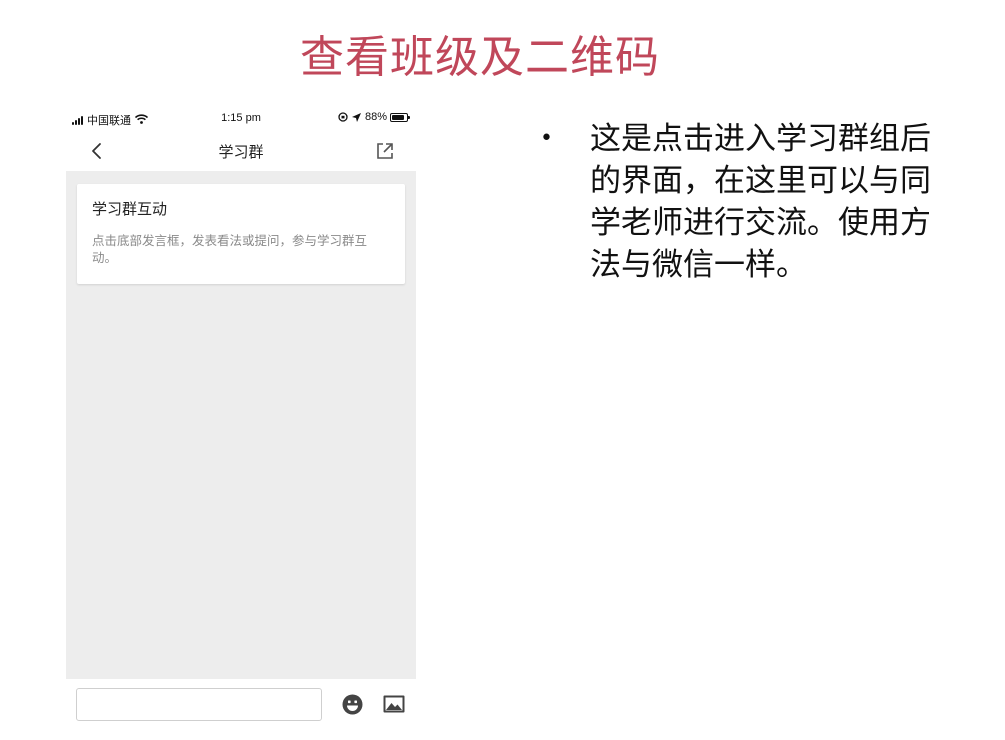 Image resolution: width=1005 pixels, height=740 pixels. What do you see at coordinates (199, 704) in the screenshot?
I see `message-input` at bounding box center [199, 704].